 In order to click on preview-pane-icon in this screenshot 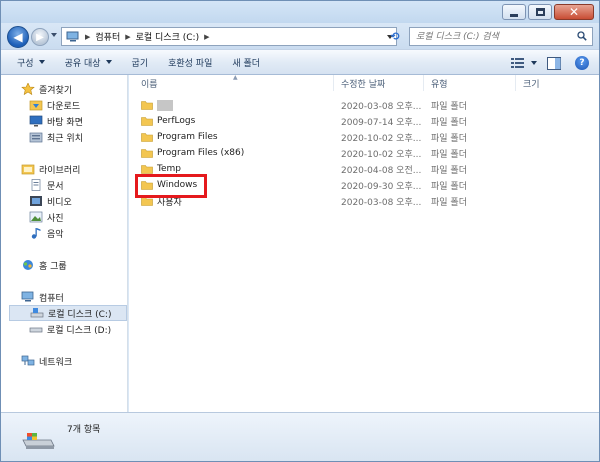, I will do `click(554, 63)`.